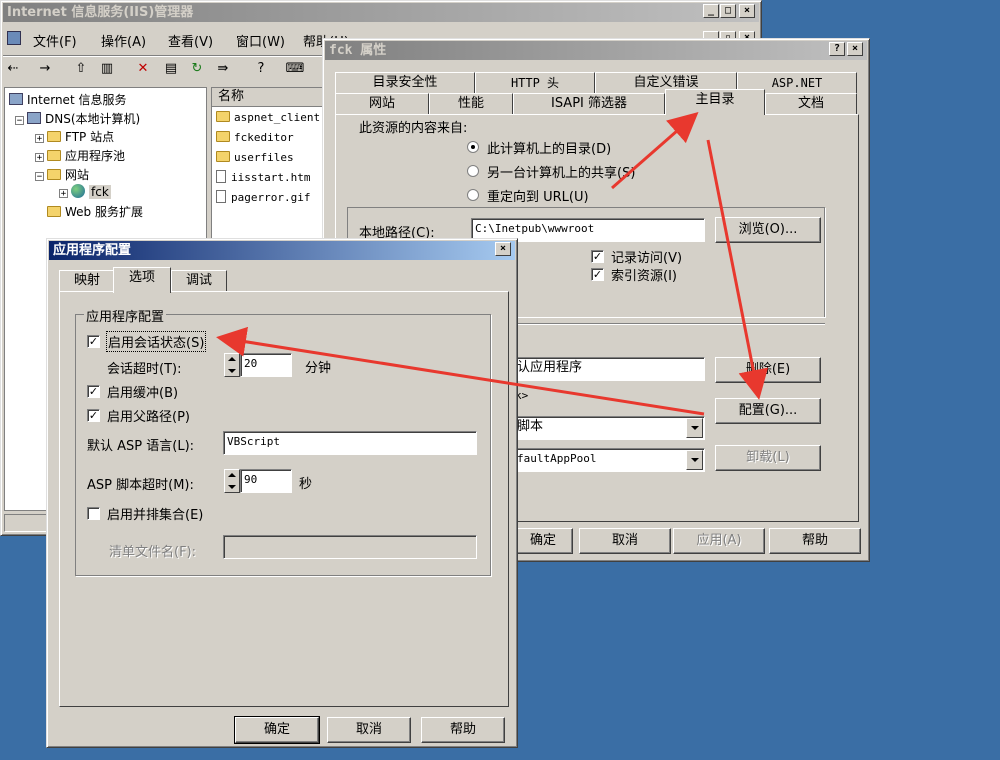  I want to click on list-item: fckeditor, so click(255, 137).